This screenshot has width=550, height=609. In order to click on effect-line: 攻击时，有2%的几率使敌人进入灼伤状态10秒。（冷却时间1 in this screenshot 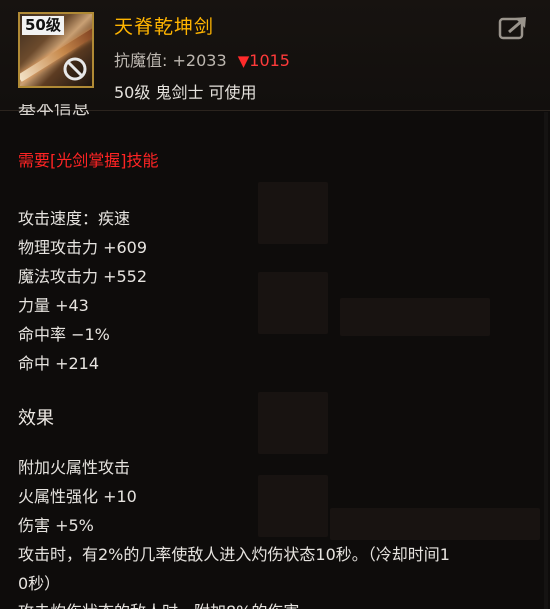, I will do `click(234, 554)`.